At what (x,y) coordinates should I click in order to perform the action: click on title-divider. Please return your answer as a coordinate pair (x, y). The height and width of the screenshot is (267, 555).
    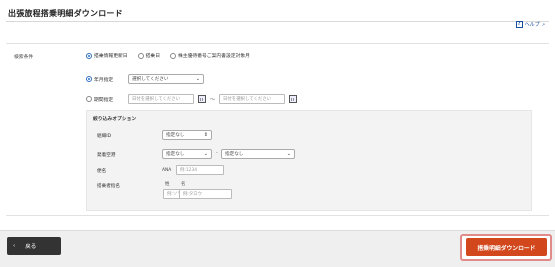
    Looking at the image, I should click on (277, 21).